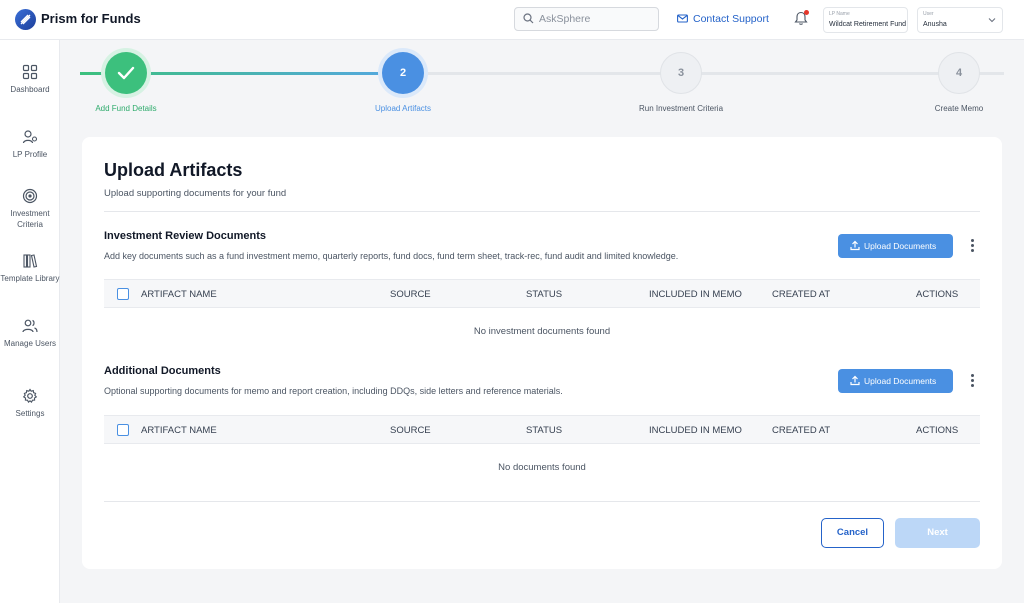  I want to click on search-input: AskSphere, so click(586, 19).